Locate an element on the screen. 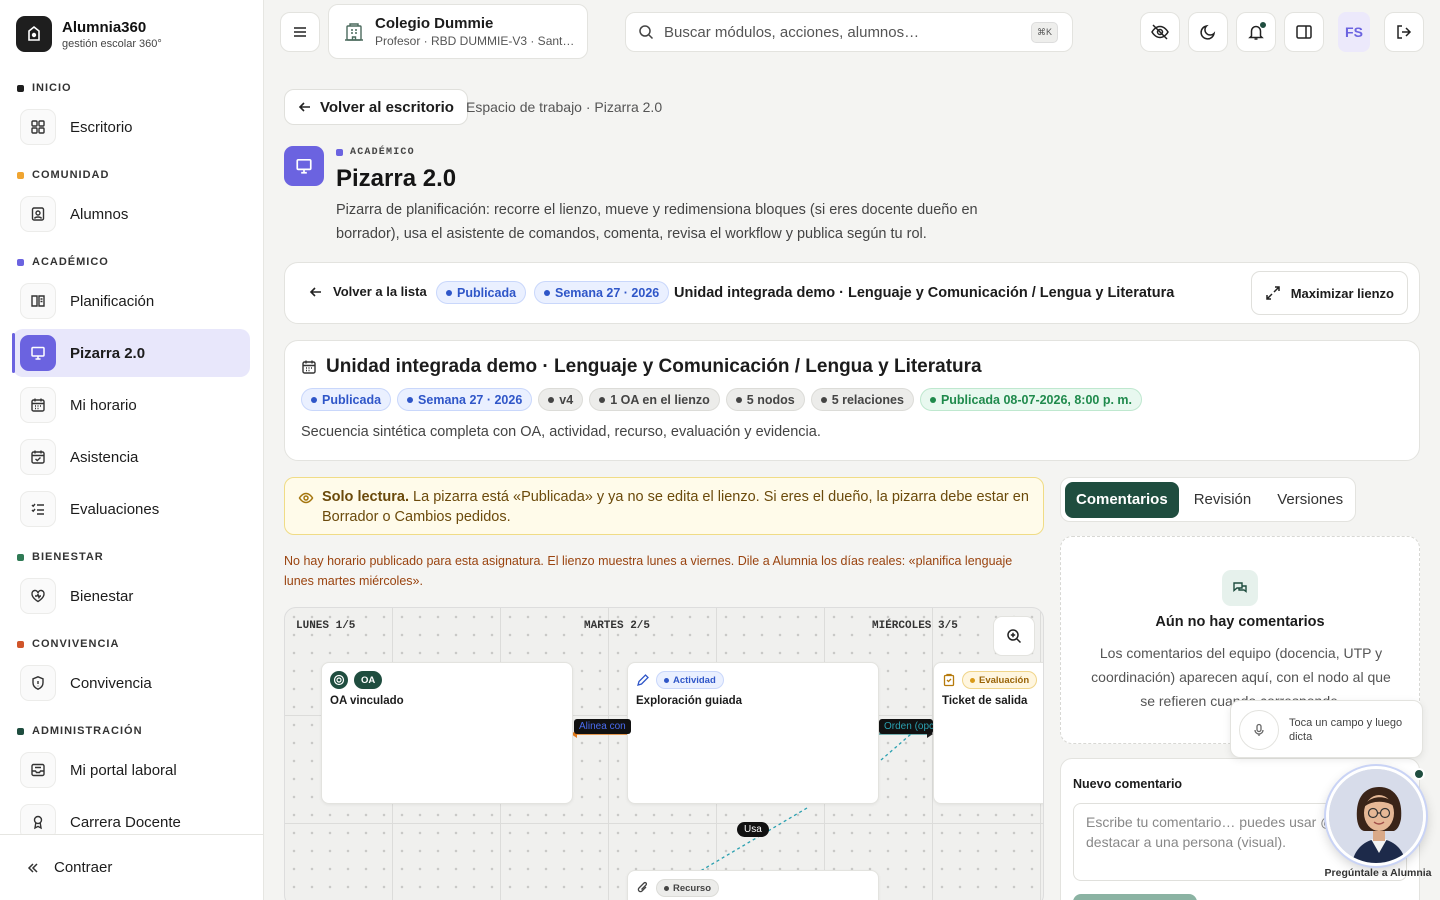 The image size is (1440, 900). zoom-in-button is located at coordinates (1014, 636).